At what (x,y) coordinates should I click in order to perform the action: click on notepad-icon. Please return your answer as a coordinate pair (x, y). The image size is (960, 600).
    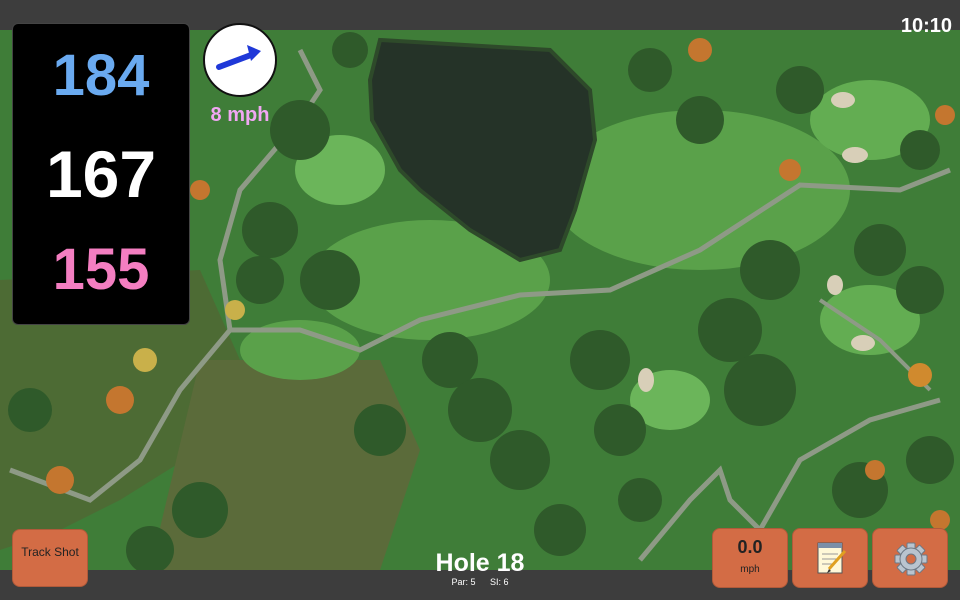
    Looking at the image, I should click on (832, 558).